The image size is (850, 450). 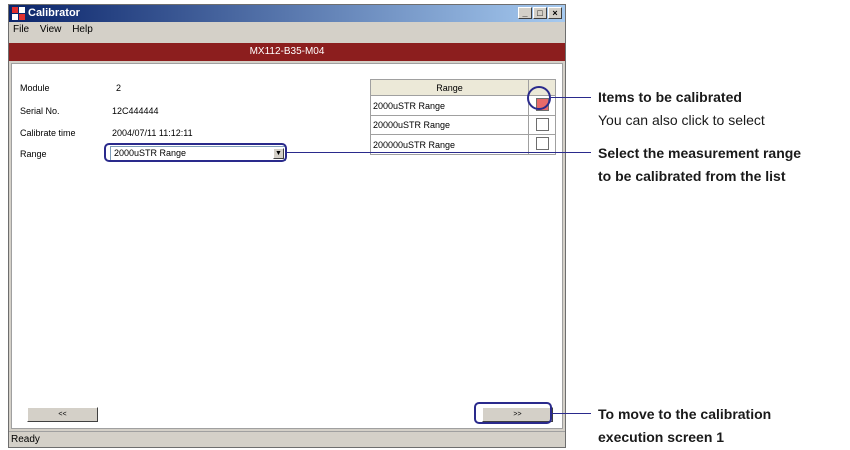 What do you see at coordinates (21, 29) in the screenshot?
I see `menu-file: File` at bounding box center [21, 29].